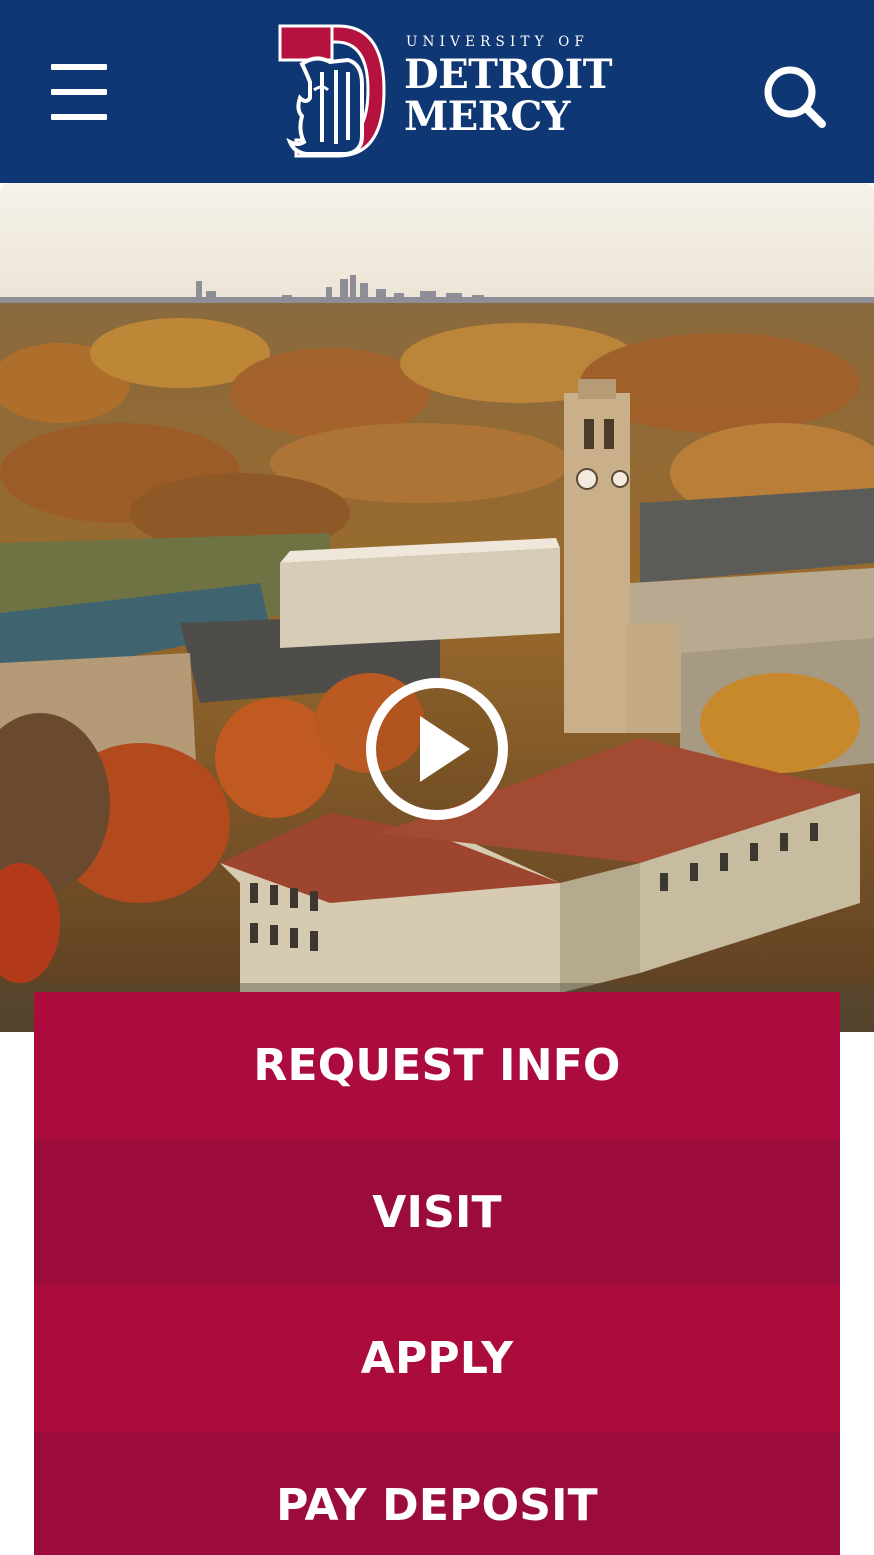  Describe the element at coordinates (437, 749) in the screenshot. I see `play-icon` at that location.